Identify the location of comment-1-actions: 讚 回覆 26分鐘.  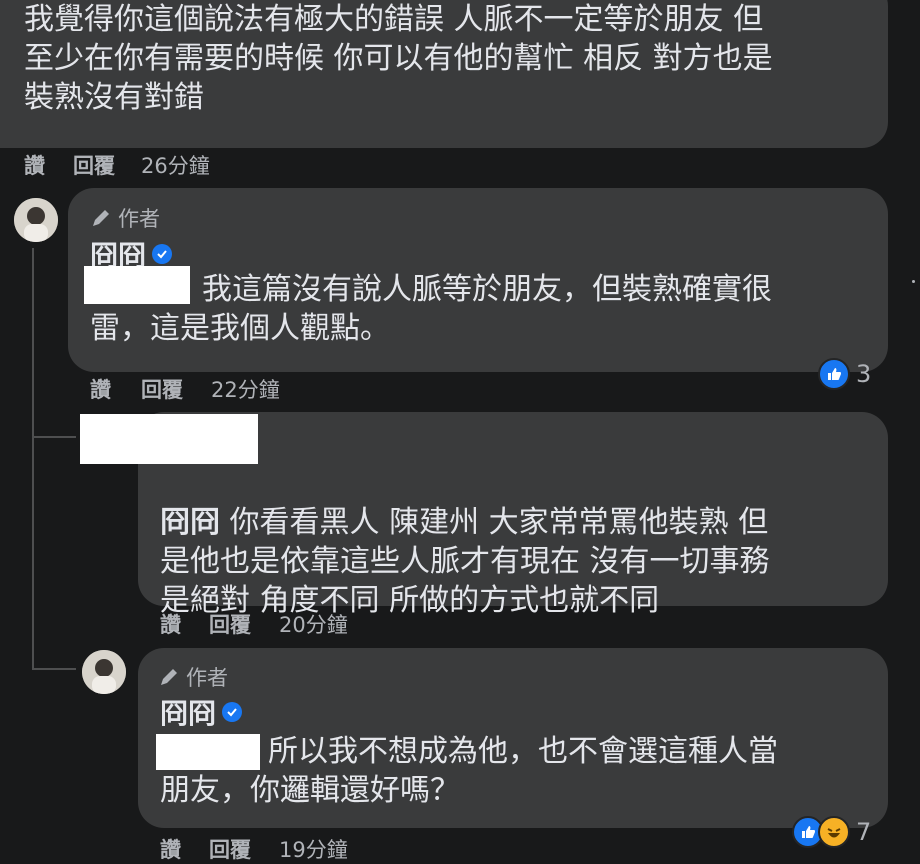
(117, 165).